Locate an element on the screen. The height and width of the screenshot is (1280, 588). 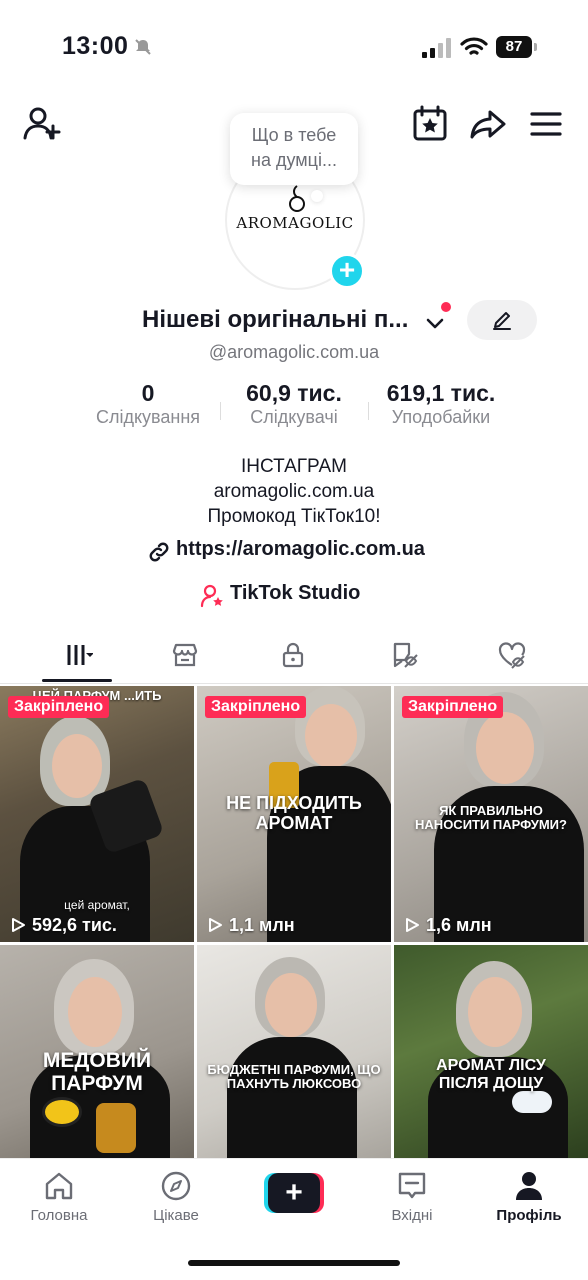
nav-home: Головна is located at coordinates (59, 1199).